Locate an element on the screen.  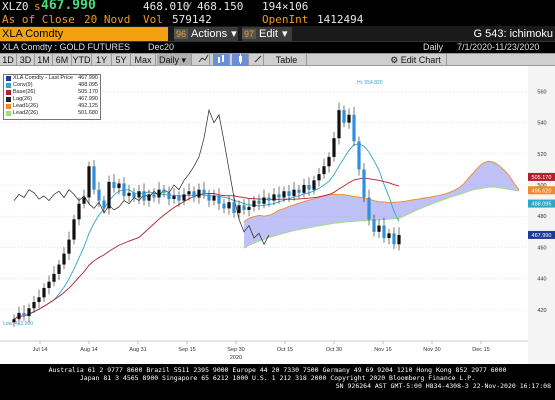
asof-label: As of Close is located at coordinates (38, 19).